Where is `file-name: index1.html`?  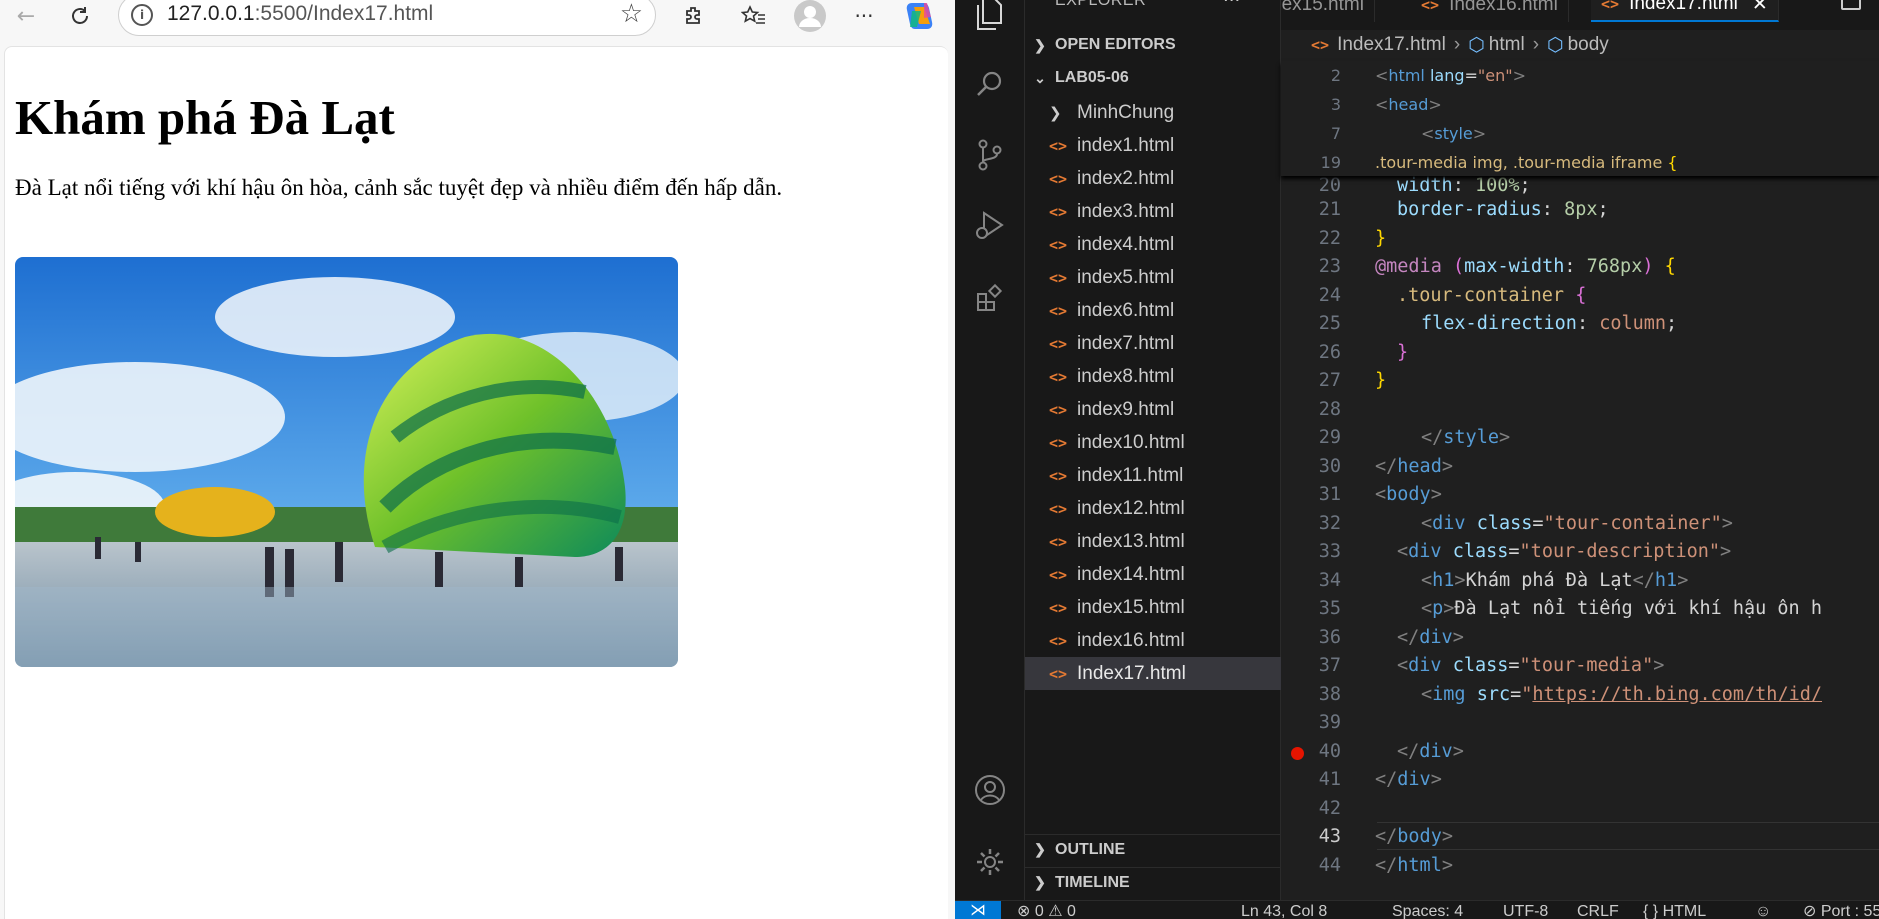 file-name: index1.html is located at coordinates (1126, 145).